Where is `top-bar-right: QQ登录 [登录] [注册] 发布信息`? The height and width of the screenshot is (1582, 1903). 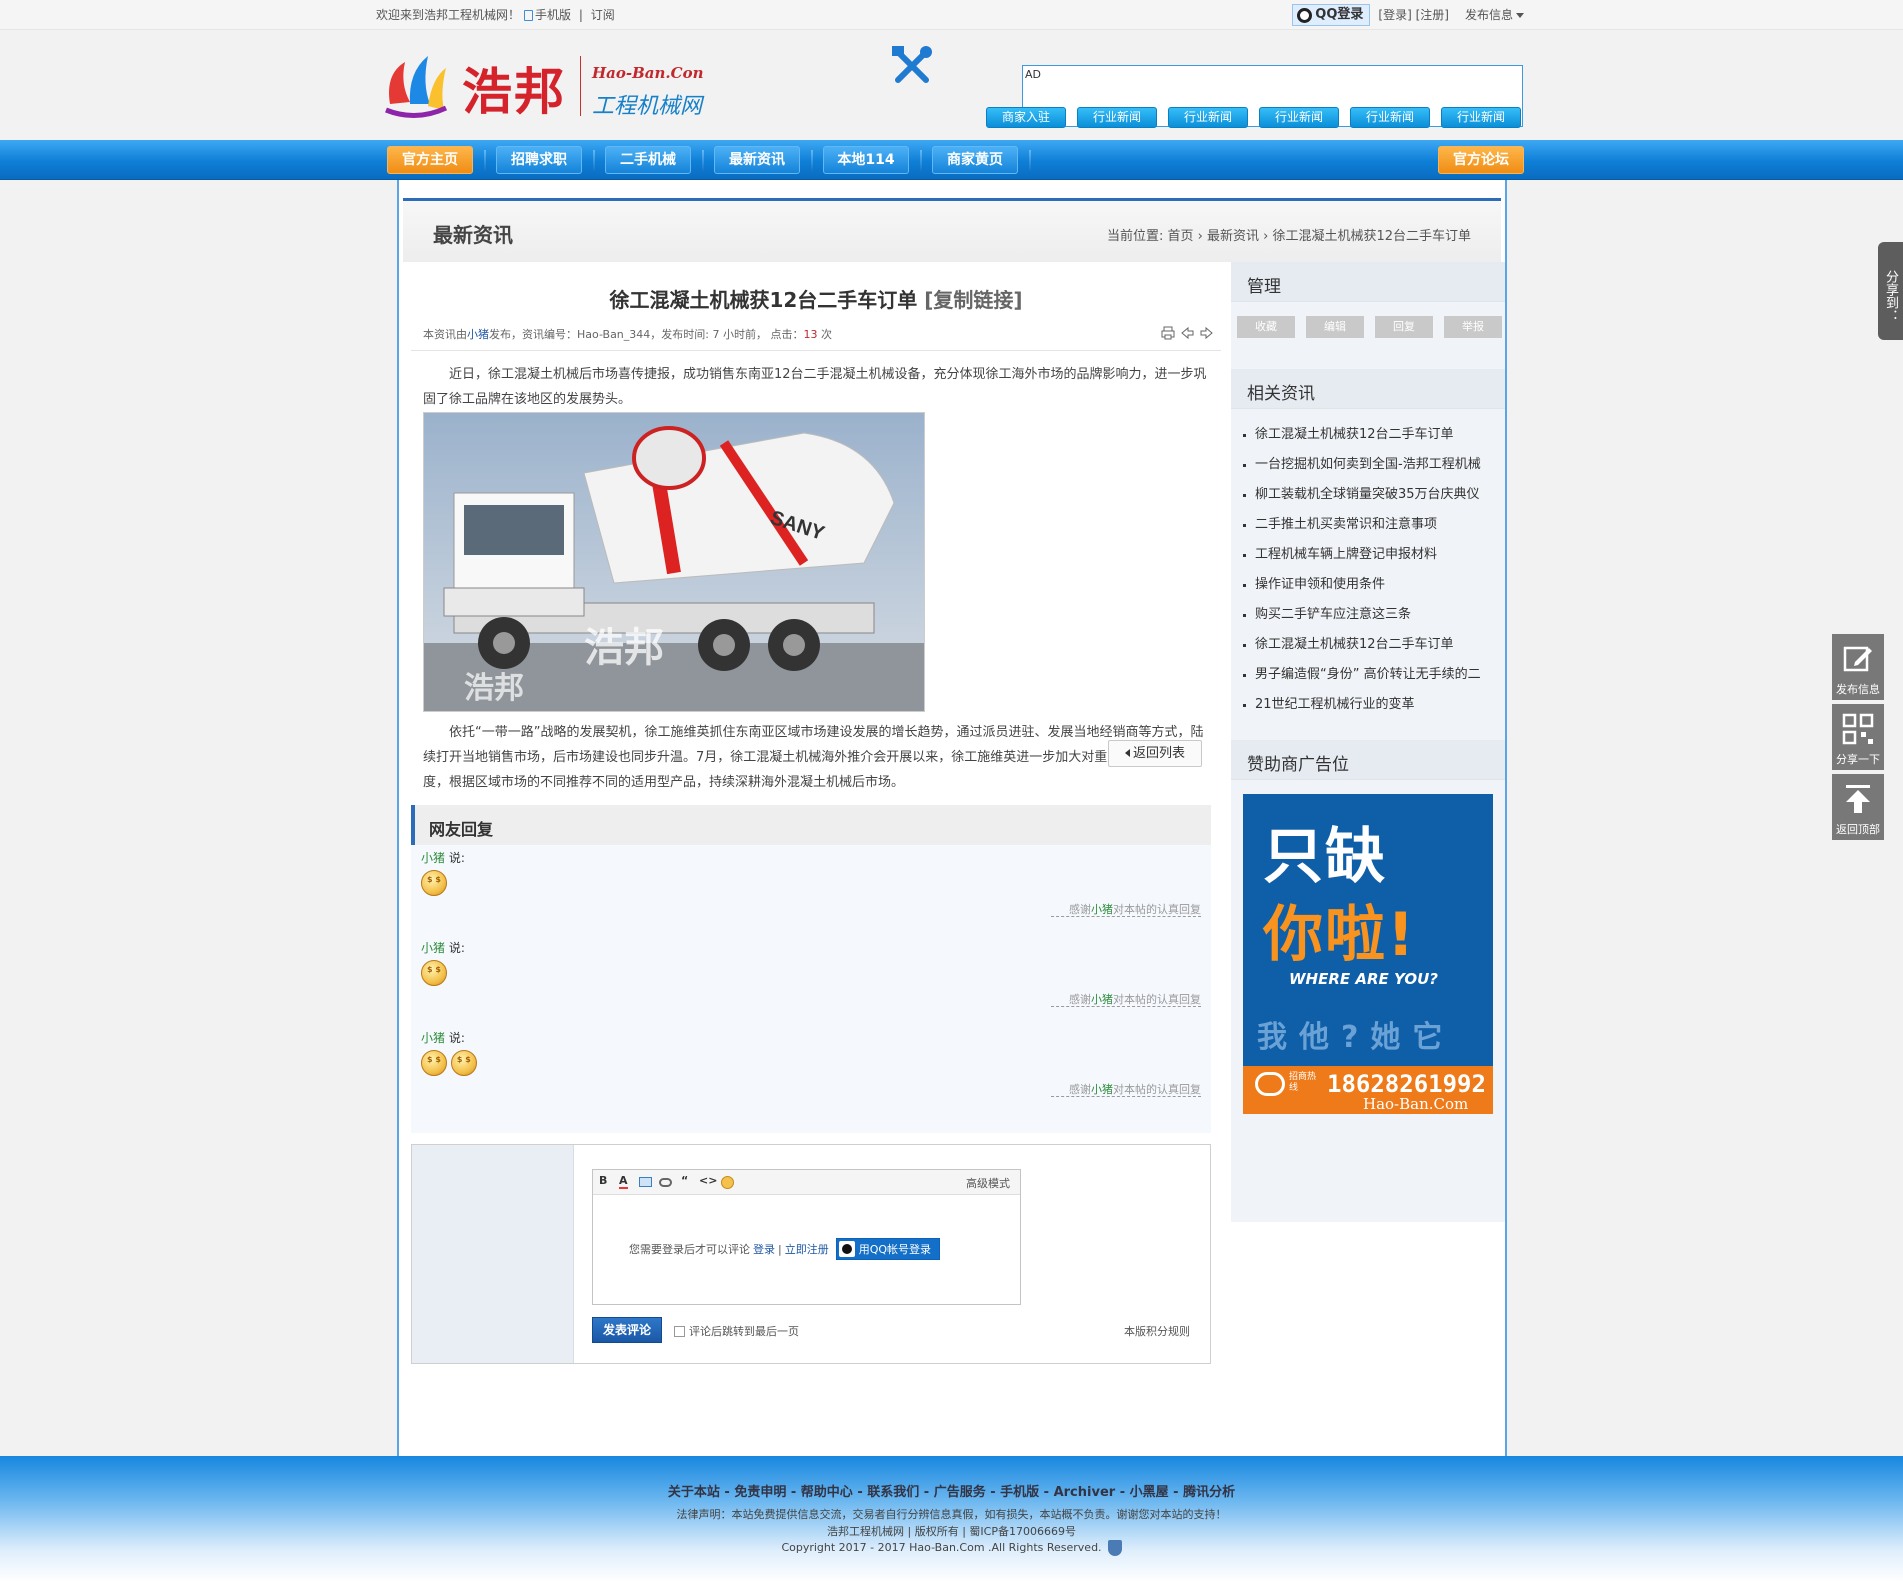 top-bar-right: QQ登录 [登录] [注册] 发布信息 is located at coordinates (1408, 15).